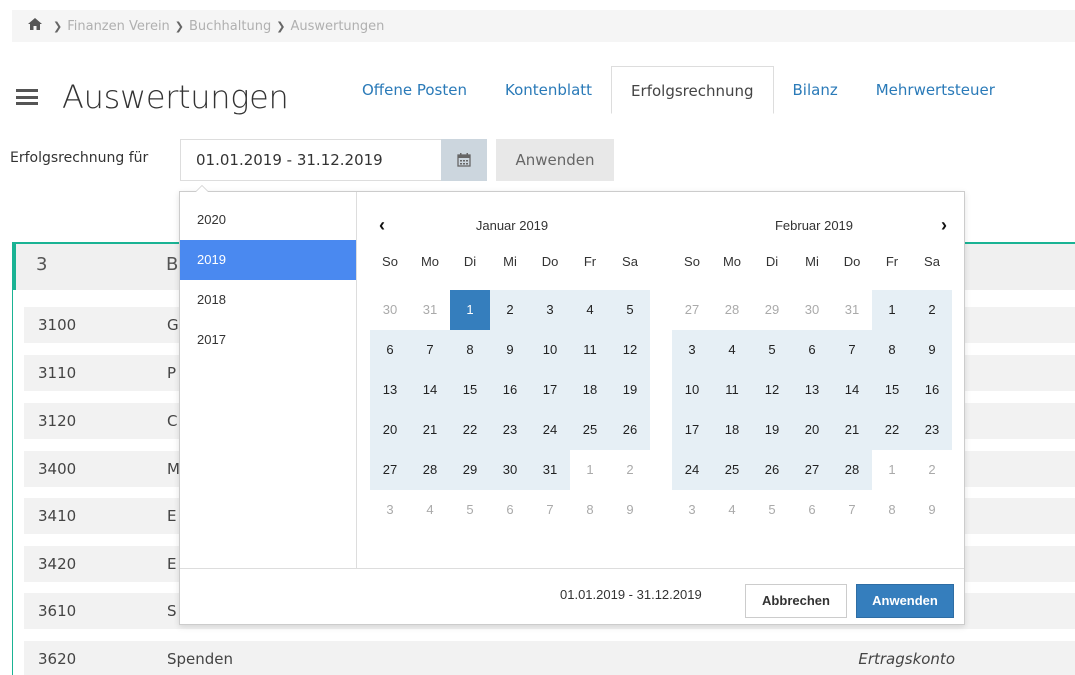  I want to click on tab-bilanz: Bilanz, so click(815, 90).